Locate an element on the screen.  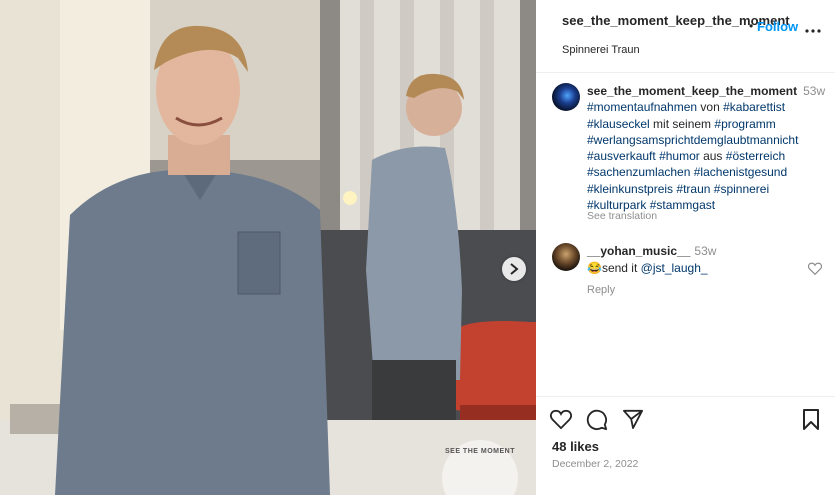
comment-item: __yohan_music__ 53w 😂send it @jst_laugh_ is located at coordinates (697, 260).